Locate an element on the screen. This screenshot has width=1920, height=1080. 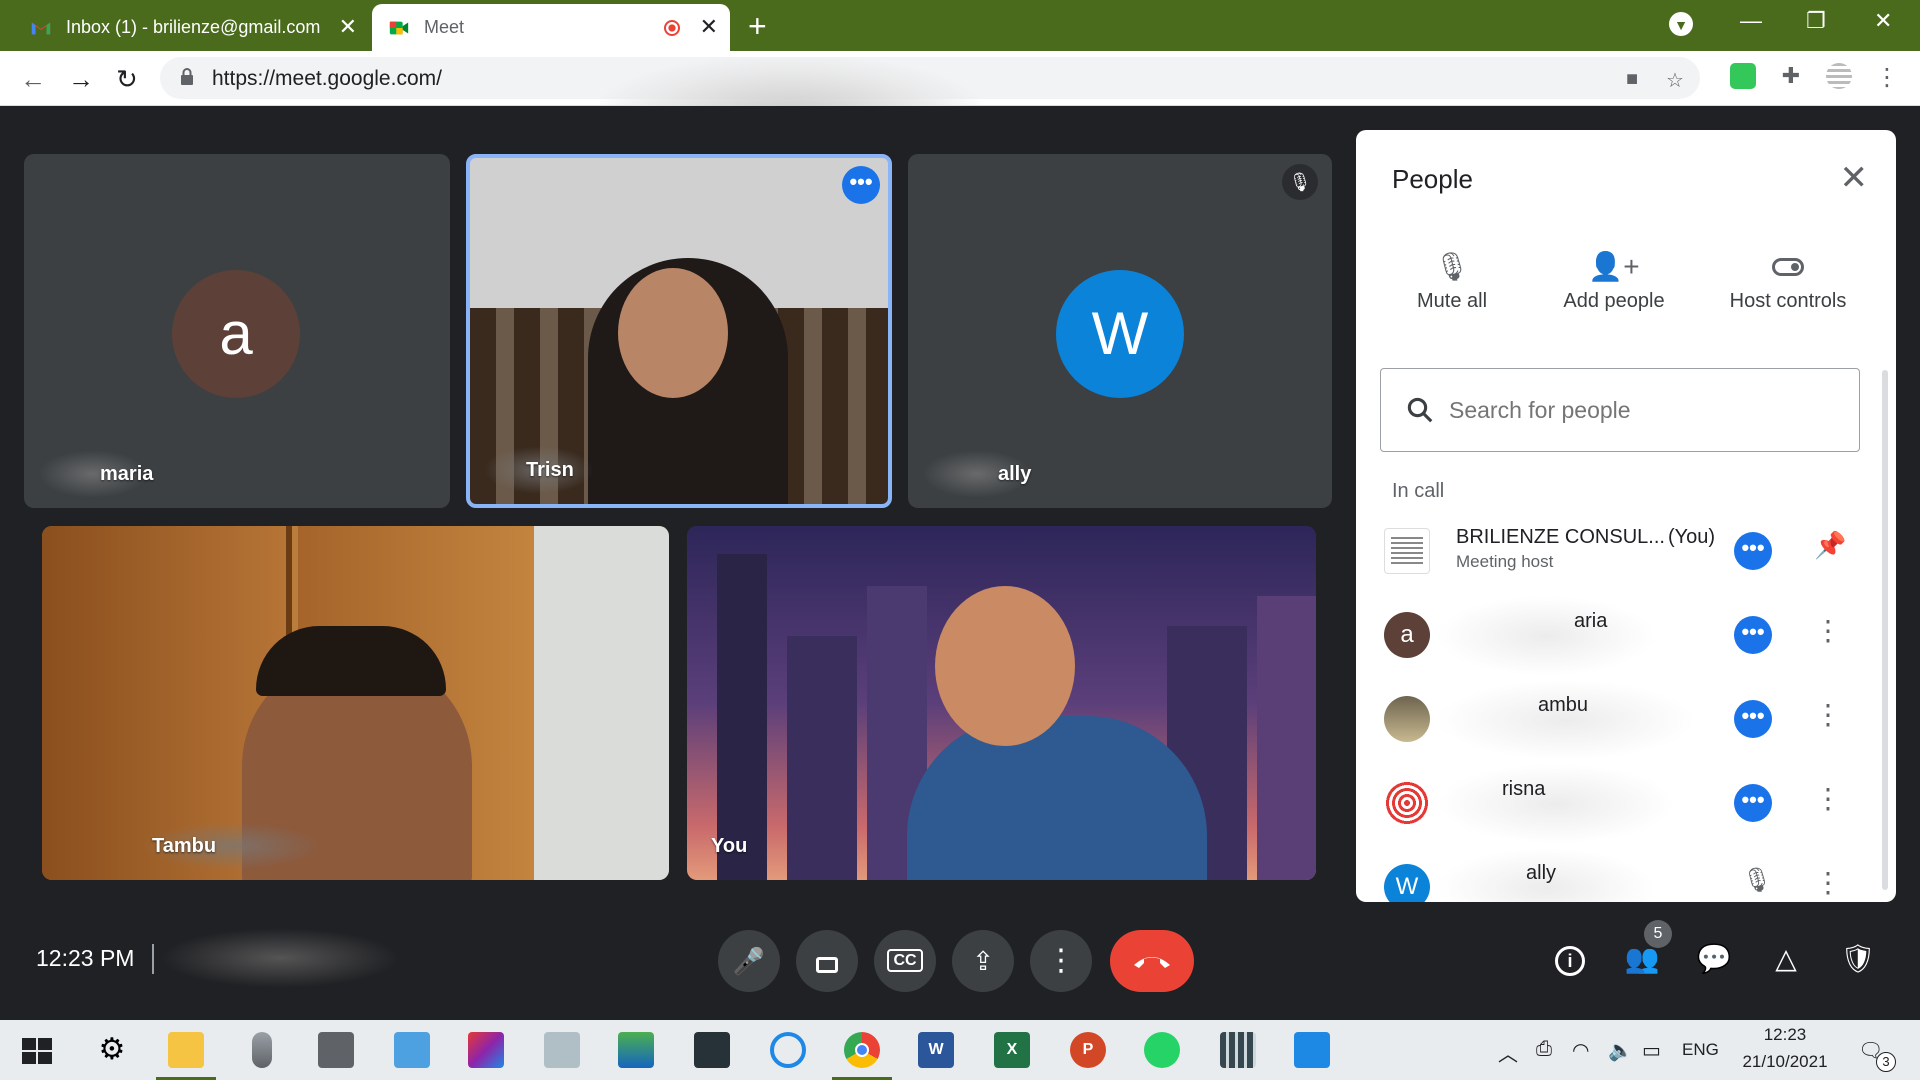
omnibox: https://meet.google.com/ ■ ☆ is located at coordinates (930, 117).